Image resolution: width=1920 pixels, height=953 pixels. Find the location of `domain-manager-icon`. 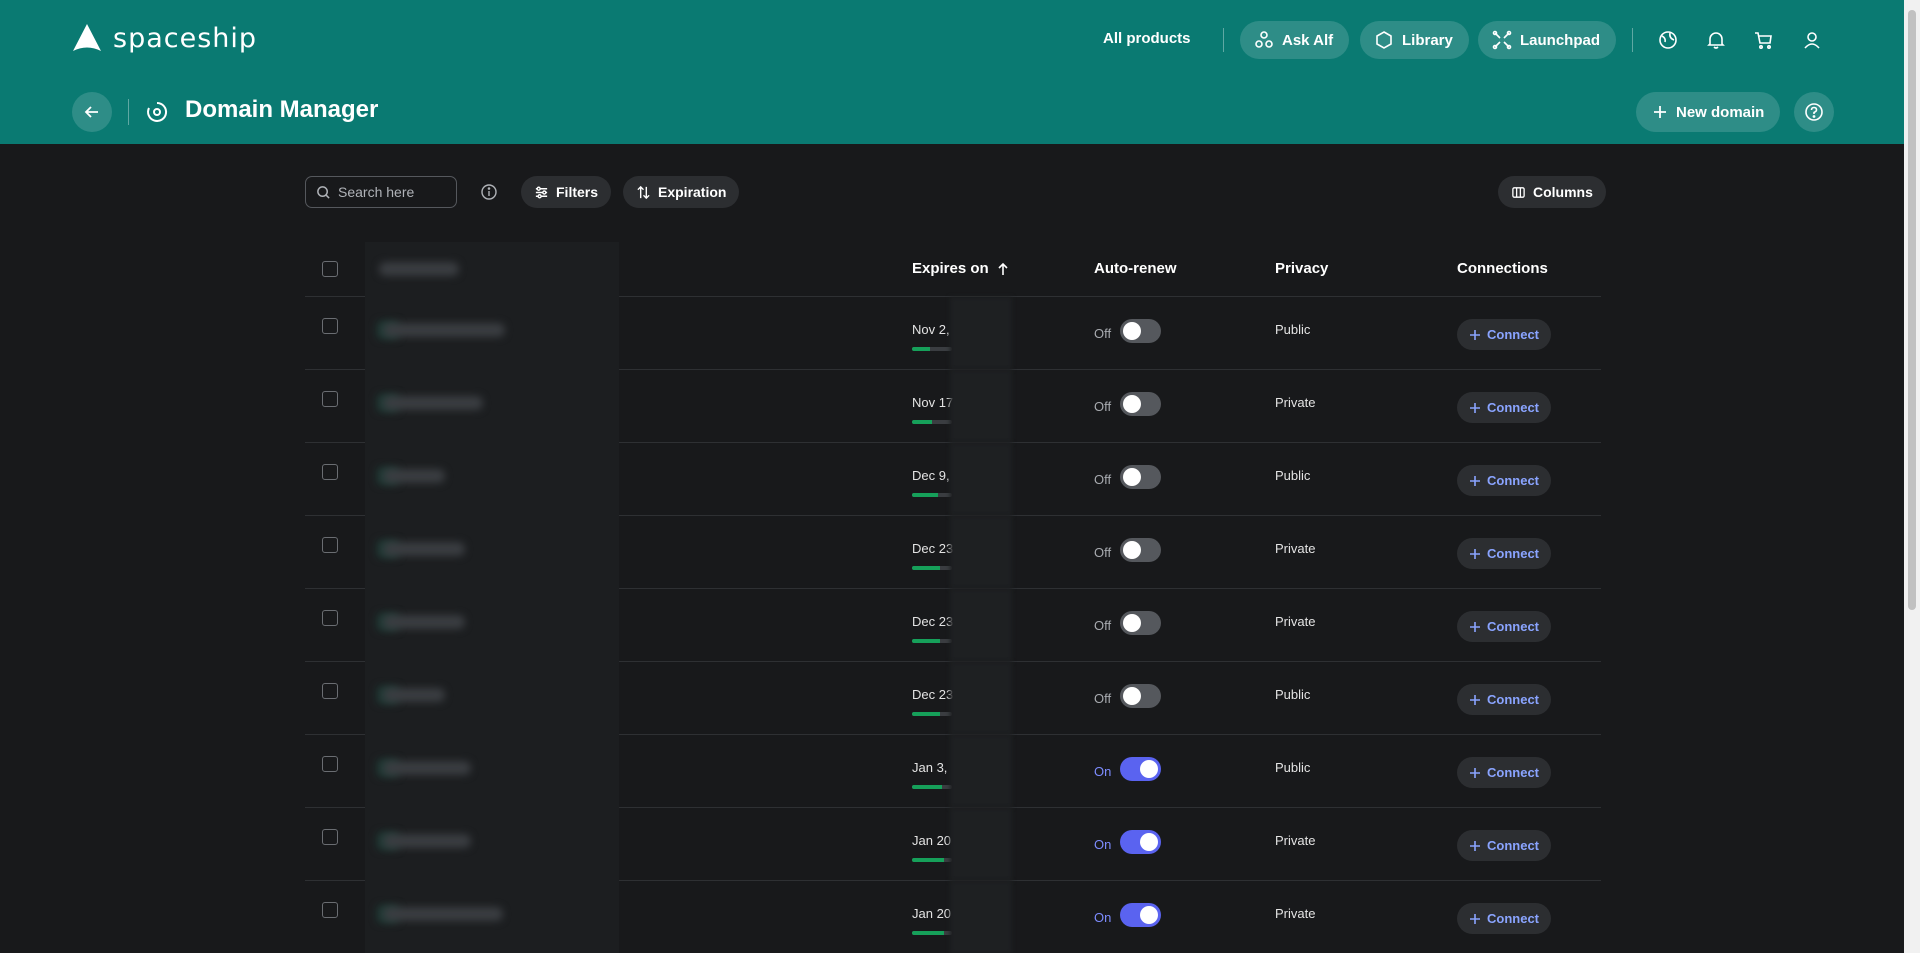

domain-manager-icon is located at coordinates (157, 111).